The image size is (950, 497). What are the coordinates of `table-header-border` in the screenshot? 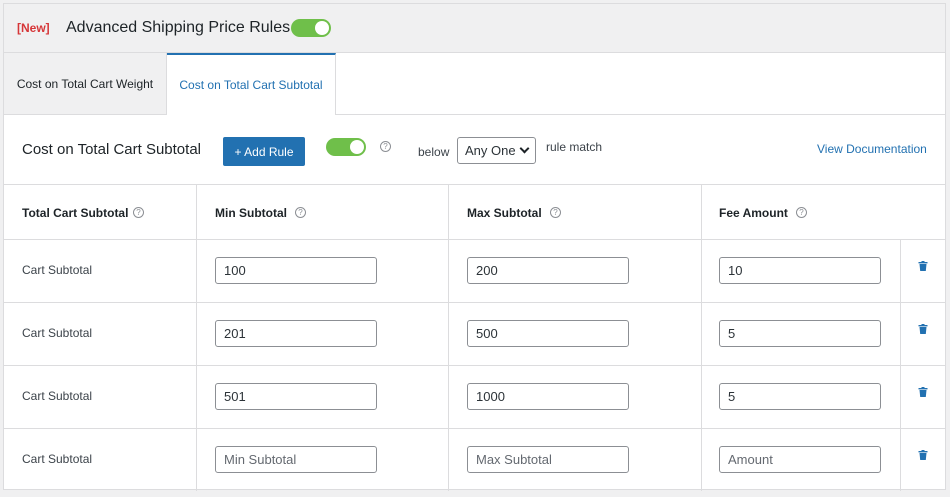 It's located at (474, 239).